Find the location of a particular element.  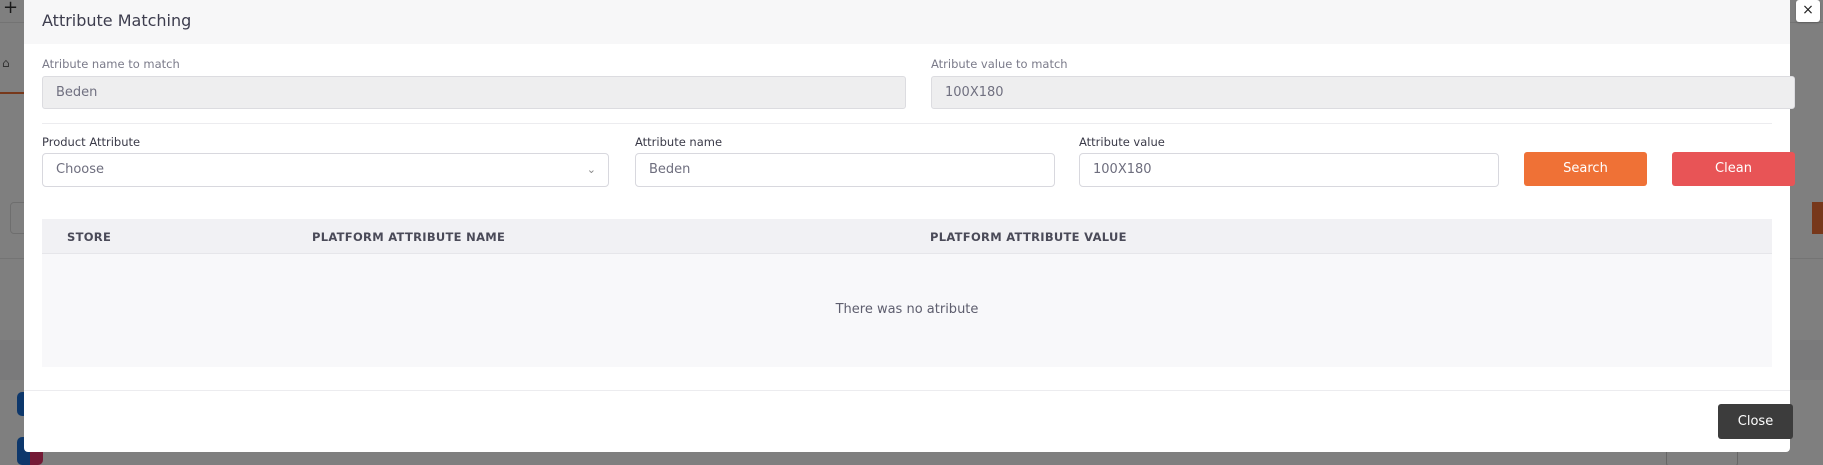

modal-header: Attribute Matching is located at coordinates (907, 22).